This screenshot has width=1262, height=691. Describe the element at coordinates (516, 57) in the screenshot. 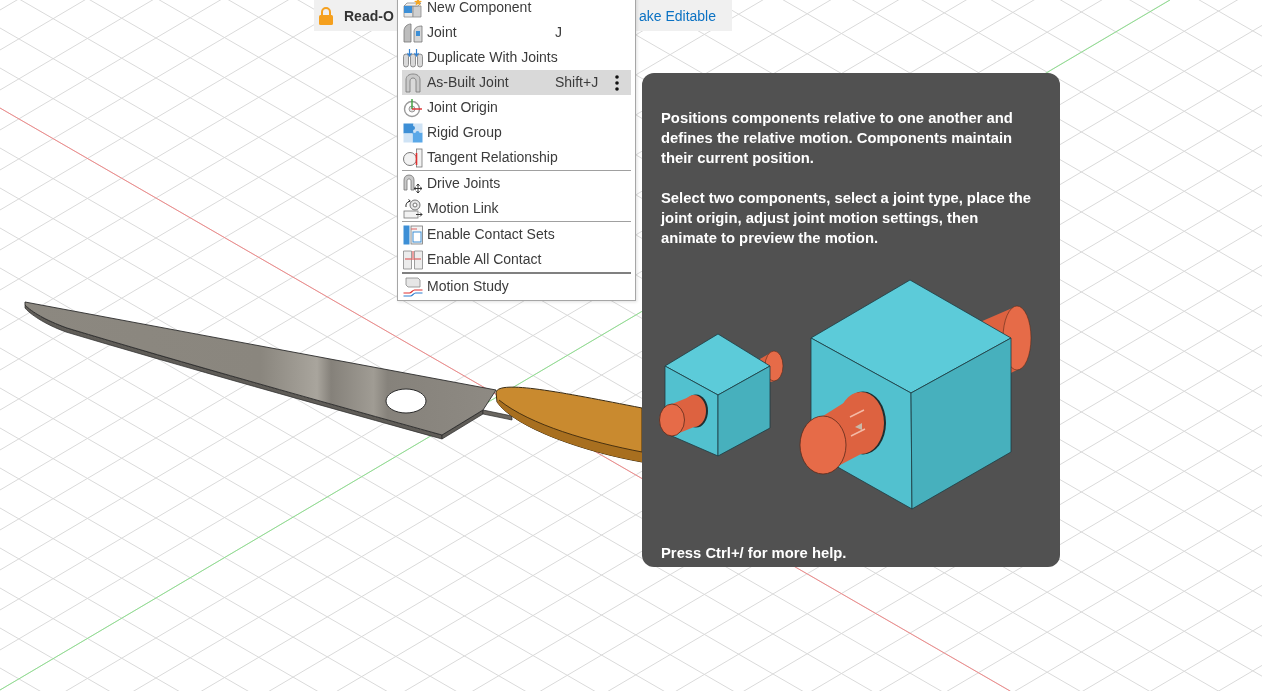

I see `menu-item: Duplicate With Joints` at that location.